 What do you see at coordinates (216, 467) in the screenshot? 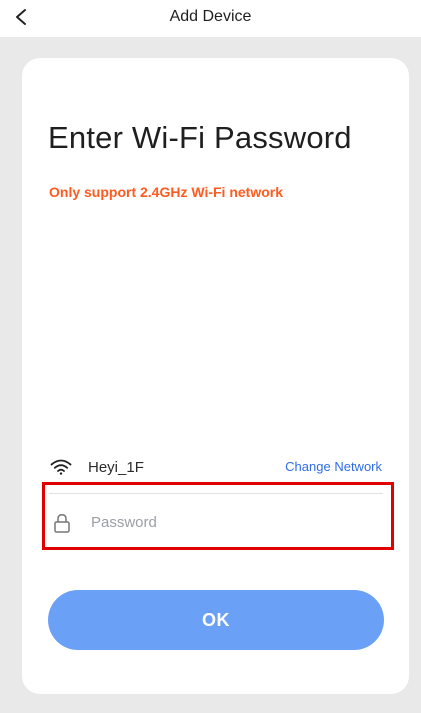
I see `network-row: Heyi_1F Change Network` at bounding box center [216, 467].